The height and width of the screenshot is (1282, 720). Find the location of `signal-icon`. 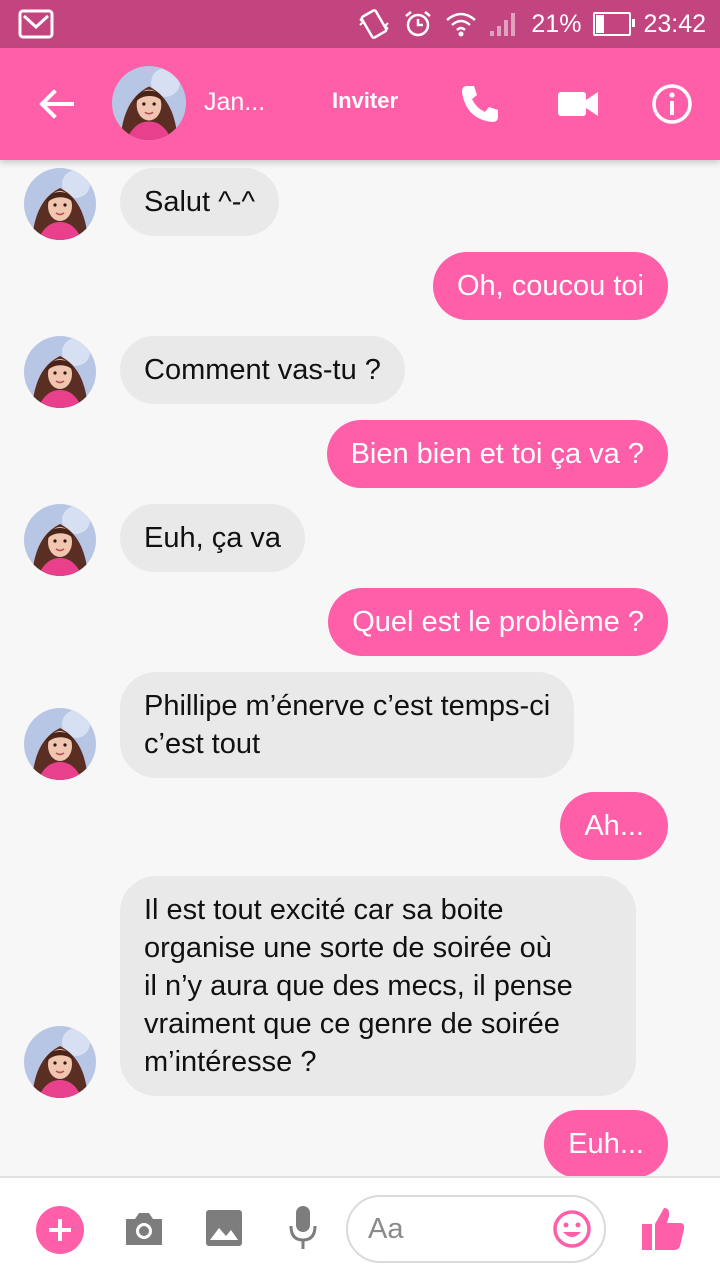

signal-icon is located at coordinates (503, 24).